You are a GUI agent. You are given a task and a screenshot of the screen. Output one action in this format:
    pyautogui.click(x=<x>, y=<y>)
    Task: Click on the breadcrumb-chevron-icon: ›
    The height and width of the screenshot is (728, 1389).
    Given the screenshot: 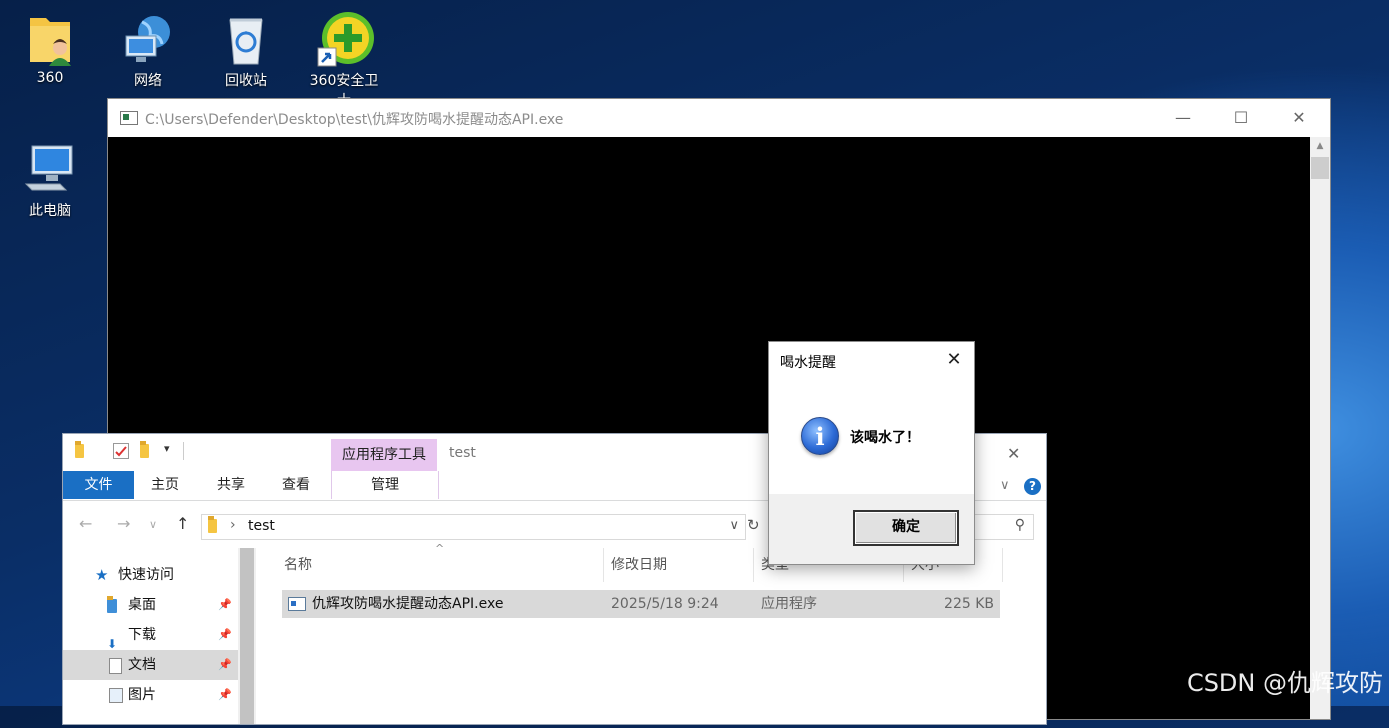 What is the action you would take?
    pyautogui.click(x=233, y=525)
    